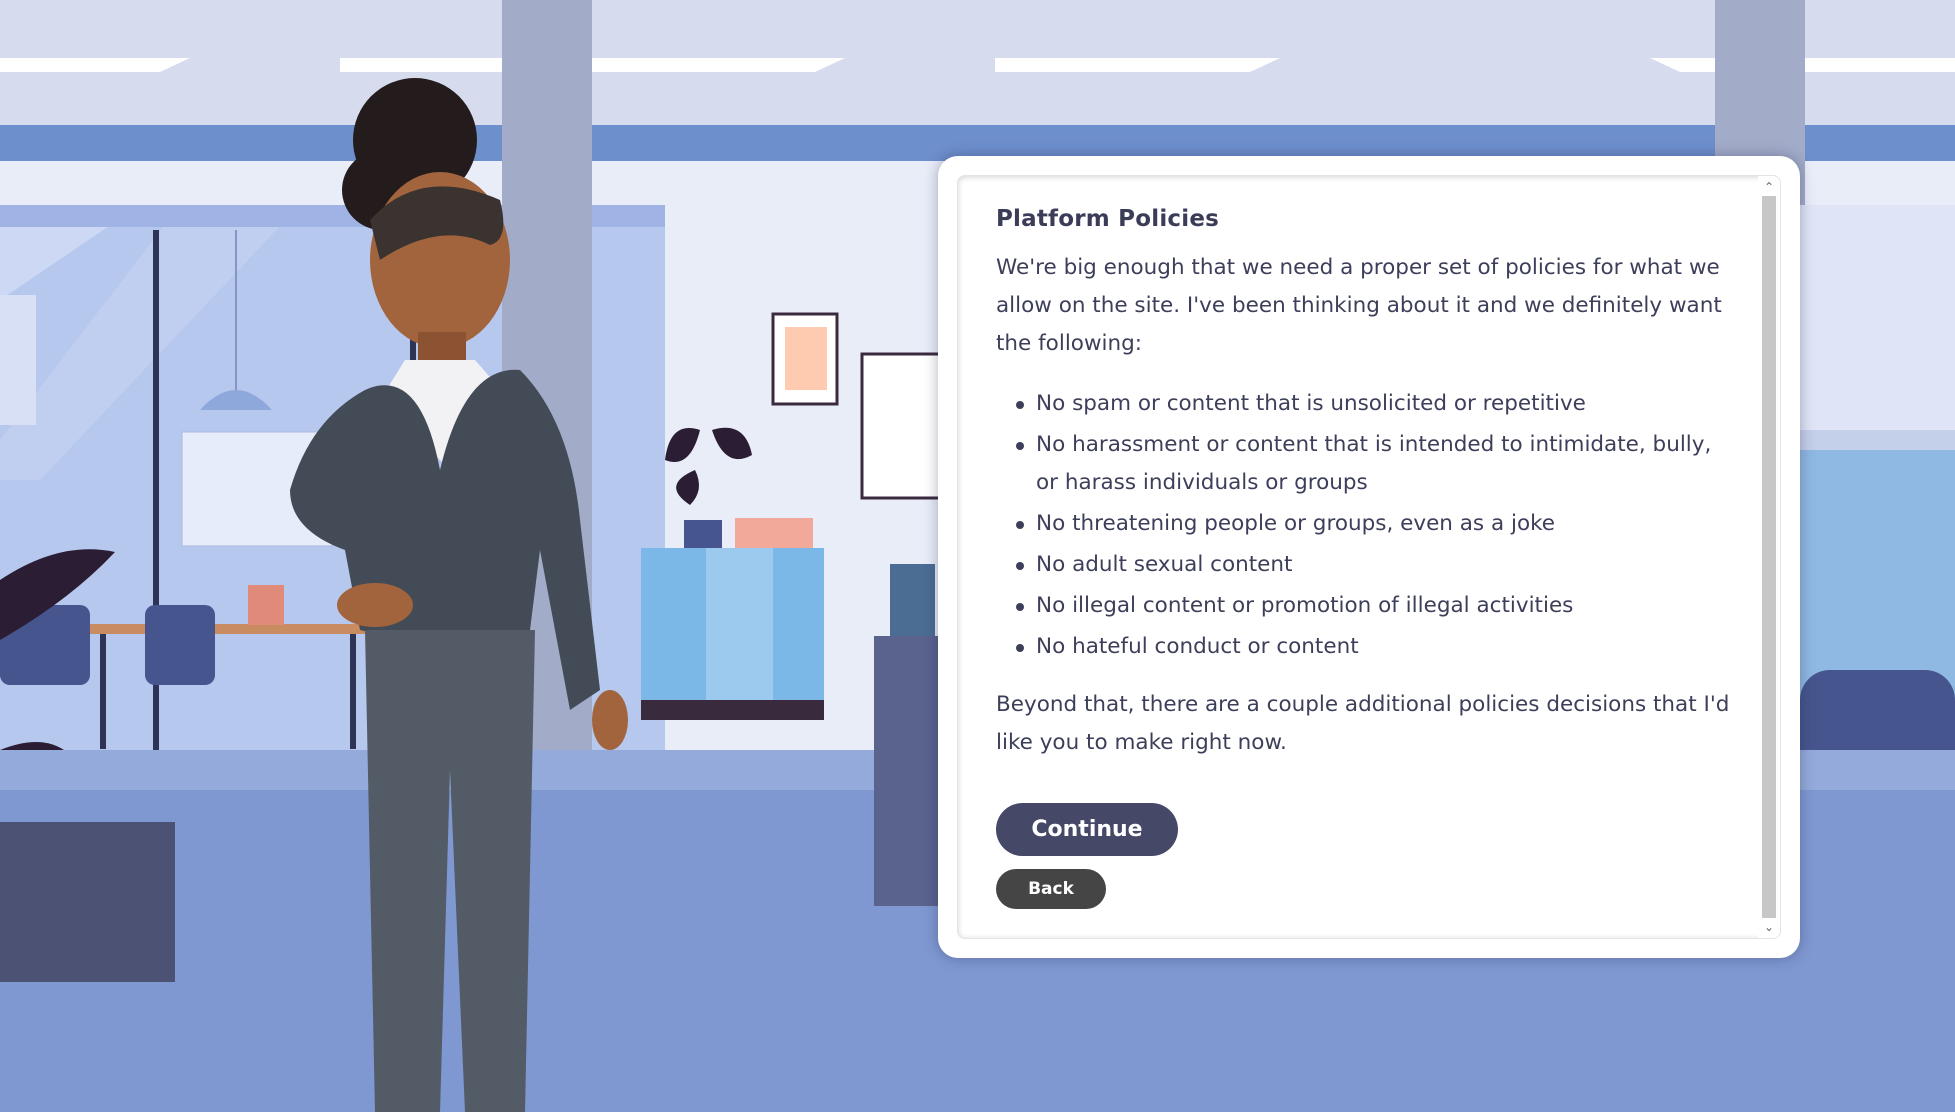  I want to click on policy-item: No hateful conduct or content, so click(1376, 647).